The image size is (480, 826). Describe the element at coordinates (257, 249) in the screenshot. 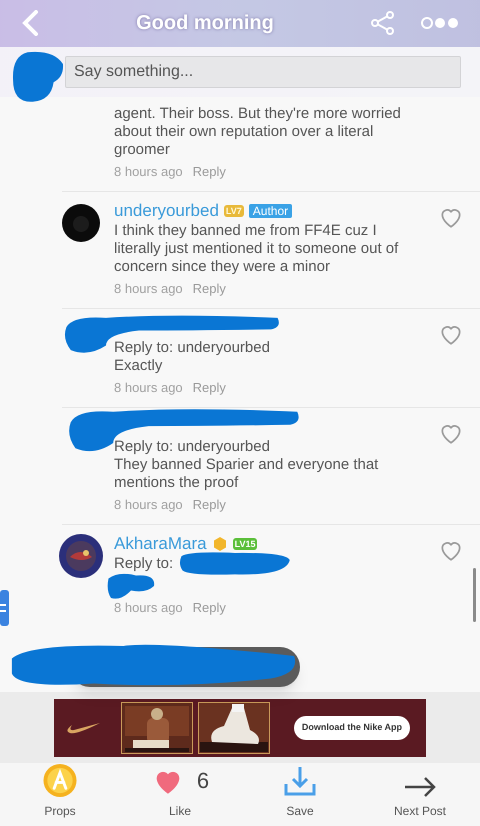

I see `comment-text: I think they banned me from FF4E cuz I literally just mentioned it to someone out of concern since they were a minor` at that location.